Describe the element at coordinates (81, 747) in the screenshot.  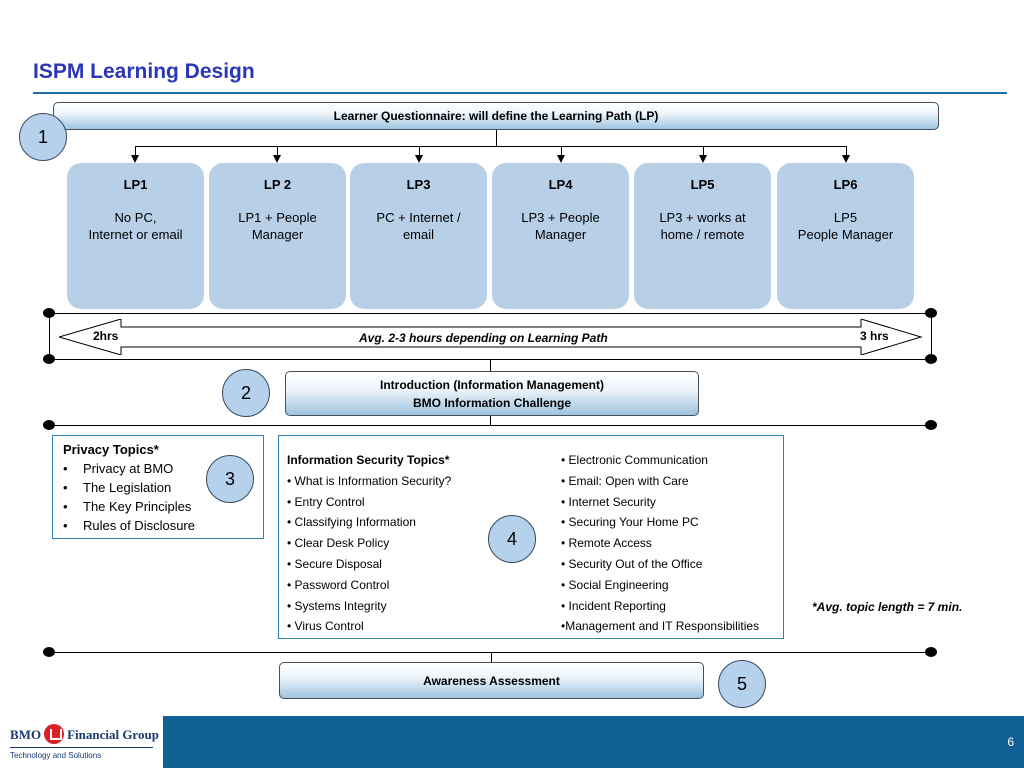
I see `logo-rule` at that location.